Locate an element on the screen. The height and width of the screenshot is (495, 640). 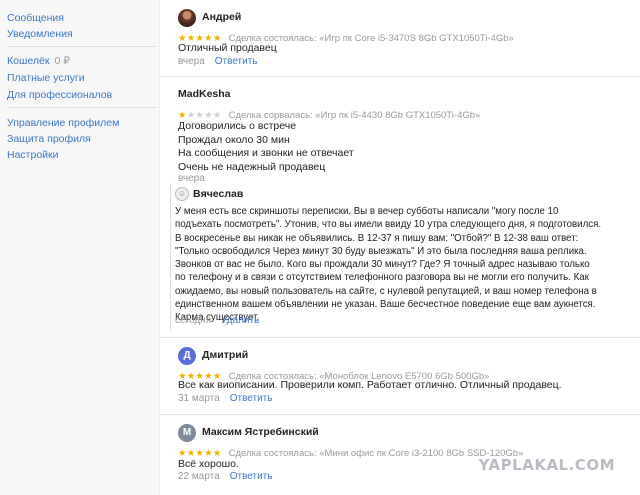
review-footer: вчера Ответить is located at coordinates (218, 61).